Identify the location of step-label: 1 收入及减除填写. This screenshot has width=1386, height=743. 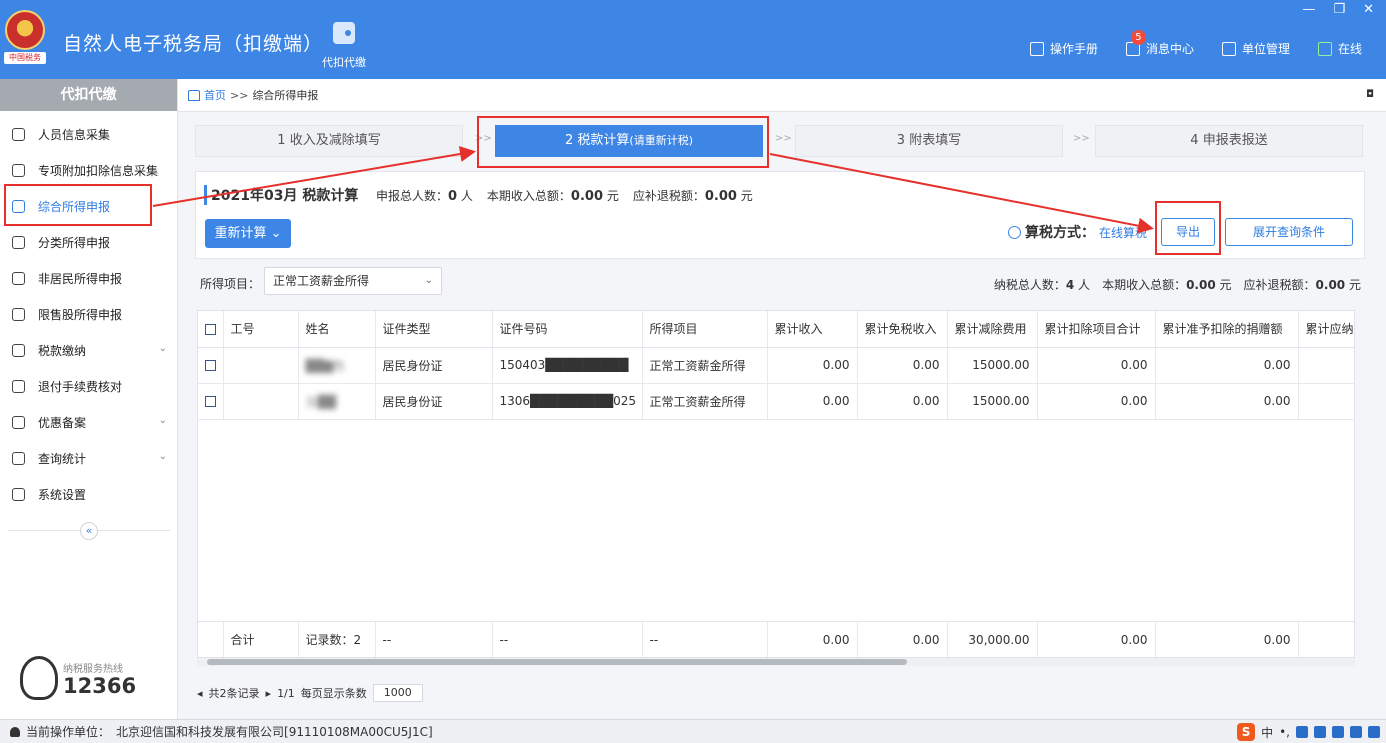
(329, 140).